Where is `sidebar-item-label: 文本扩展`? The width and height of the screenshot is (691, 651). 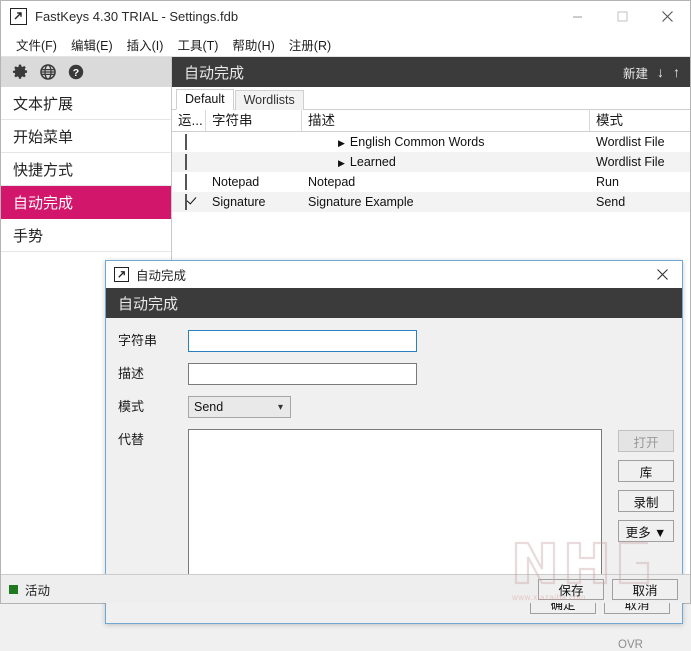 sidebar-item-label: 文本扩展 is located at coordinates (43, 104).